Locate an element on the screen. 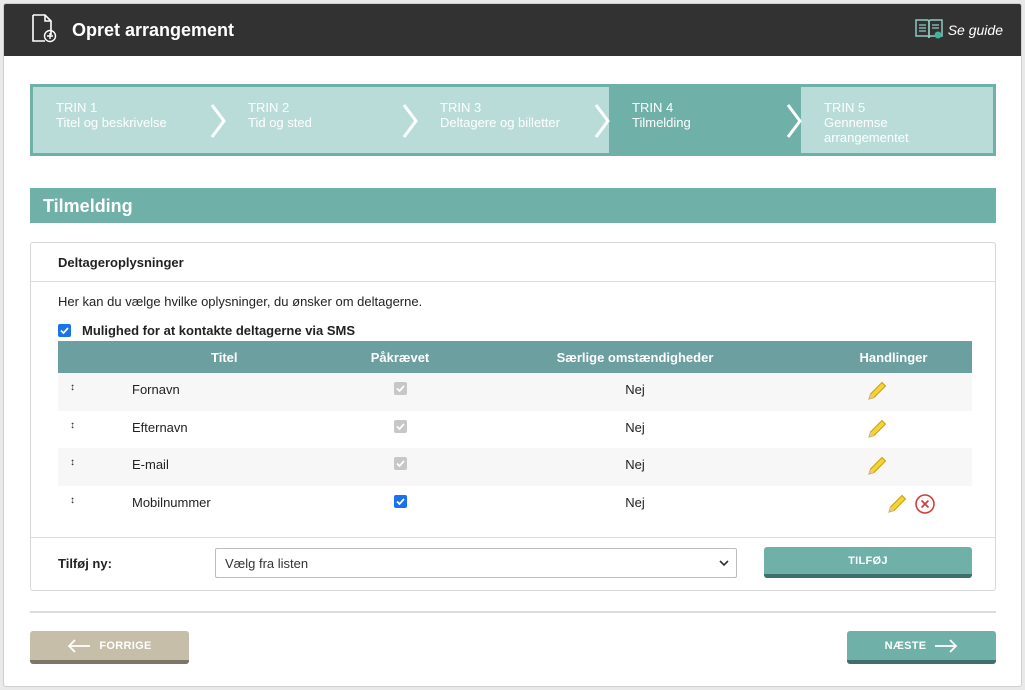 This screenshot has width=1025, height=690. step-label: Tid og sted is located at coordinates (280, 122).